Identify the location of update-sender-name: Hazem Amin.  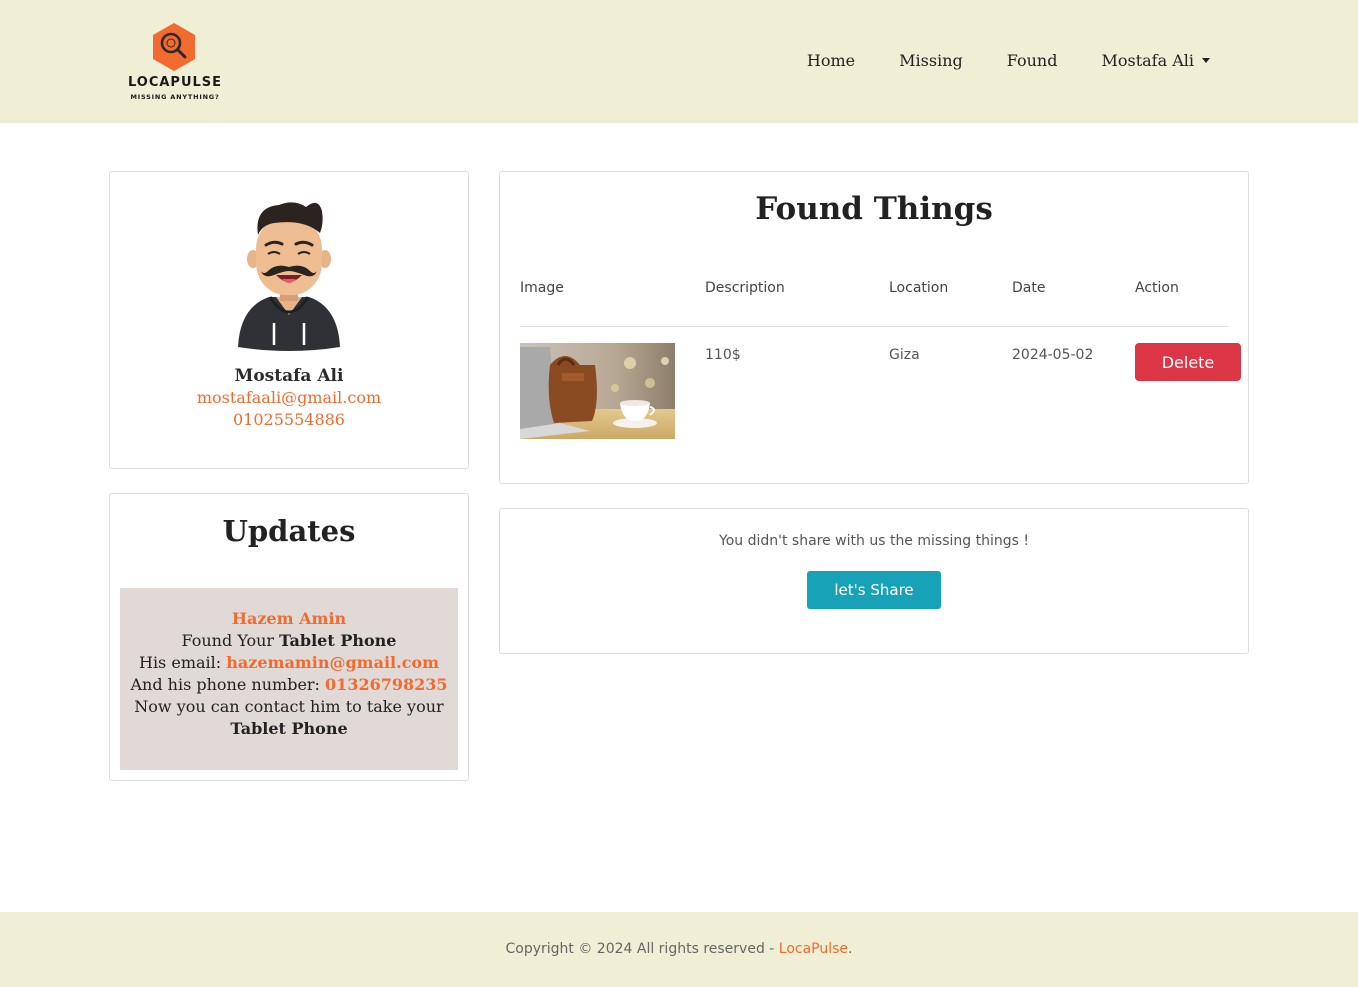
(289, 618).